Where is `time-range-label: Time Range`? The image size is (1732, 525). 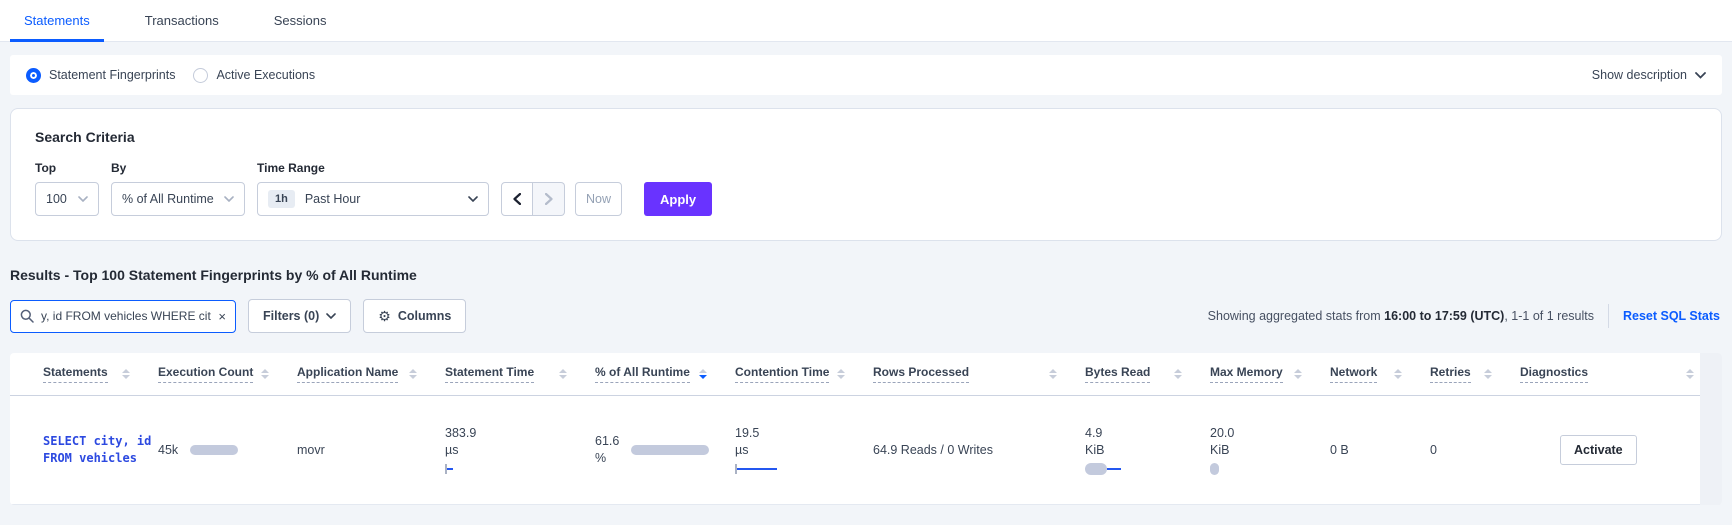
time-range-label: Time Range is located at coordinates (291, 168).